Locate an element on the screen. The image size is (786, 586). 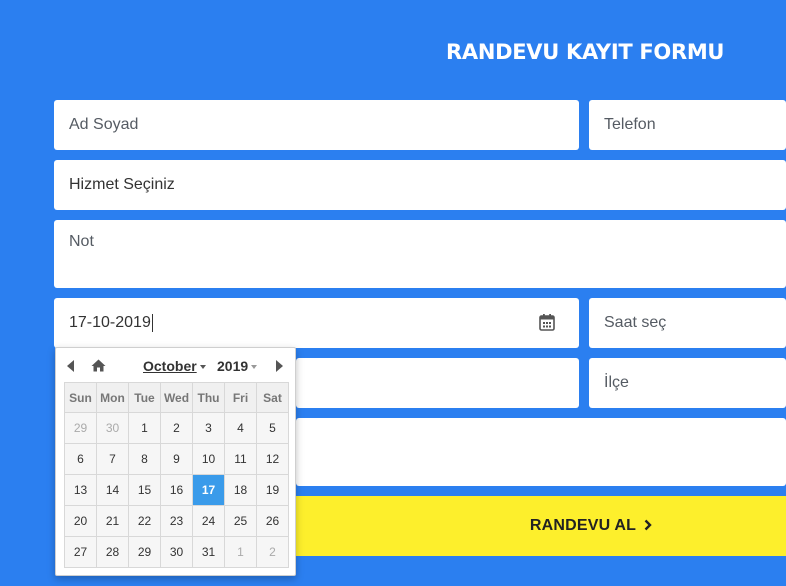
year-select: 2019 is located at coordinates (237, 366).